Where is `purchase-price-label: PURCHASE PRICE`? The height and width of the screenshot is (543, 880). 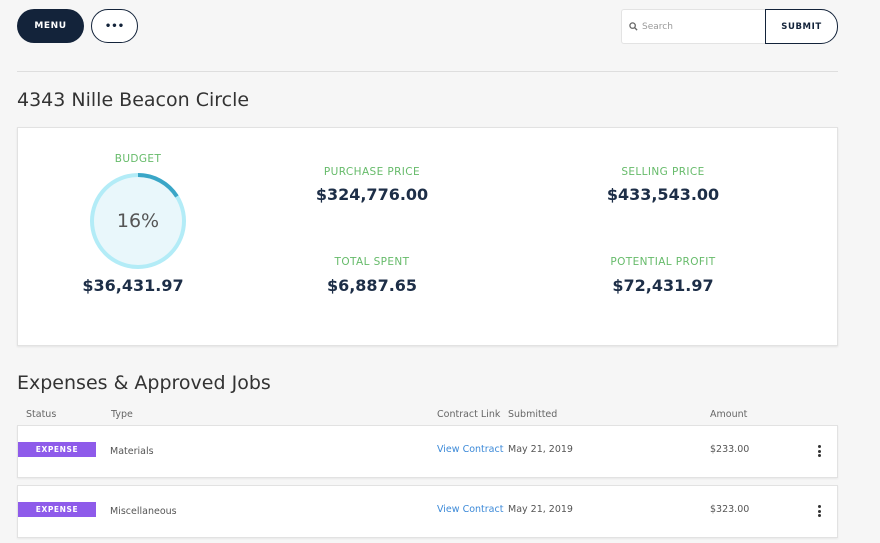
purchase-price-label: PURCHASE PRICE is located at coordinates (372, 172).